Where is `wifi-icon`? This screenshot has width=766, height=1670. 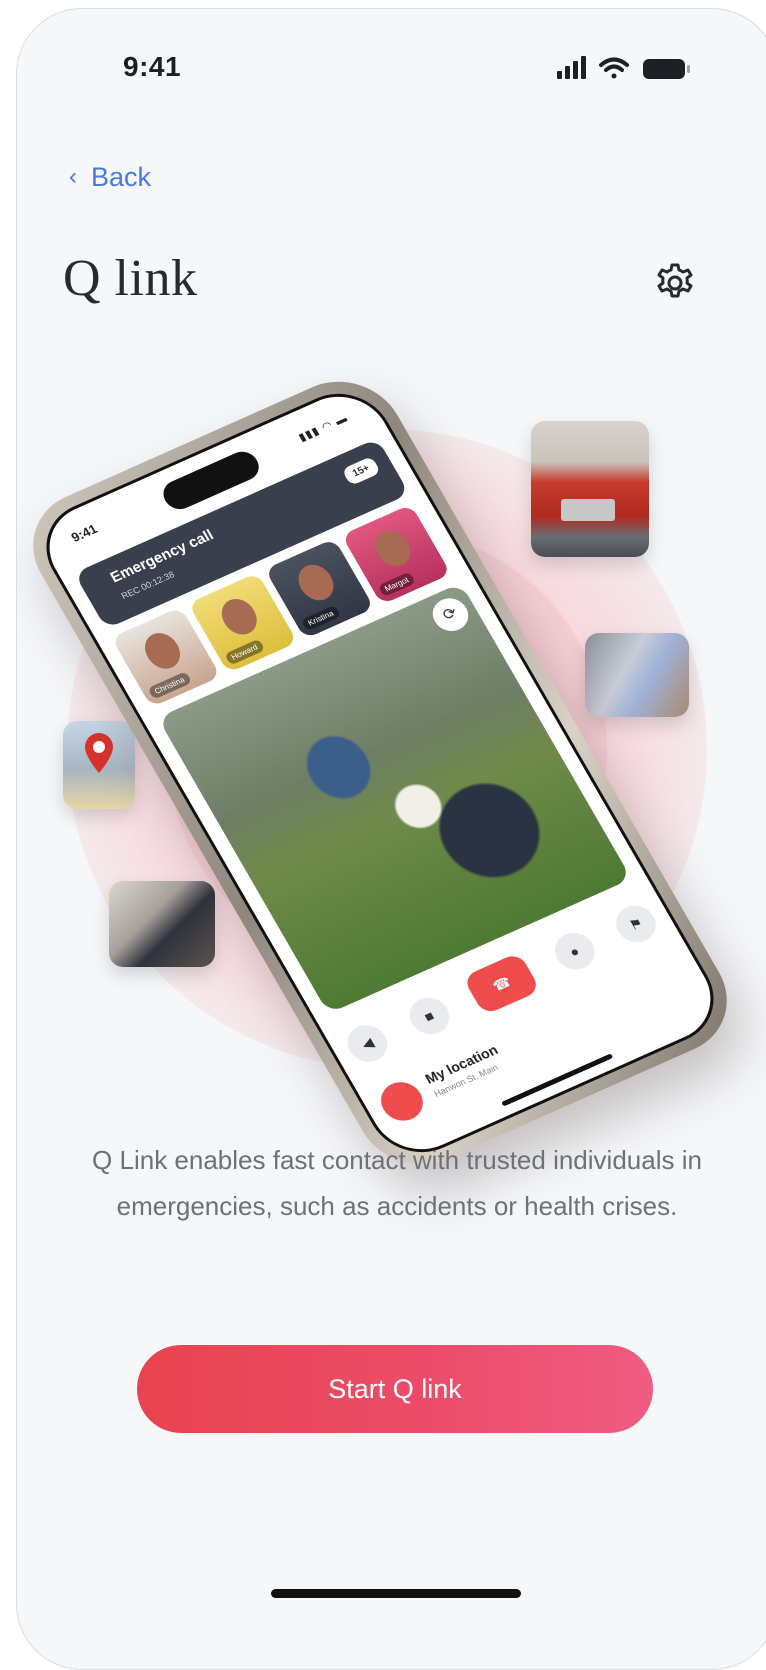 wifi-icon is located at coordinates (614, 68).